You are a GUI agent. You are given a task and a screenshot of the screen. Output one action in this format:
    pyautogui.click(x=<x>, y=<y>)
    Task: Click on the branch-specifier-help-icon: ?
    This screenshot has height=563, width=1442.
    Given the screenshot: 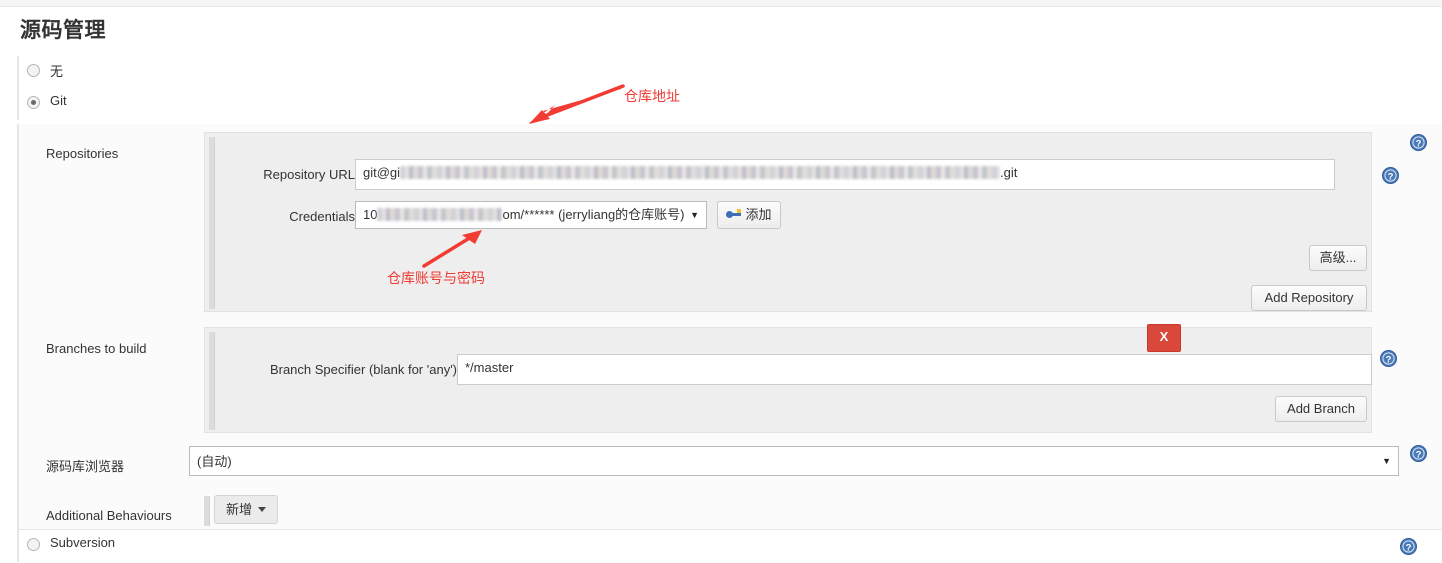 What is the action you would take?
    pyautogui.click(x=1388, y=358)
    